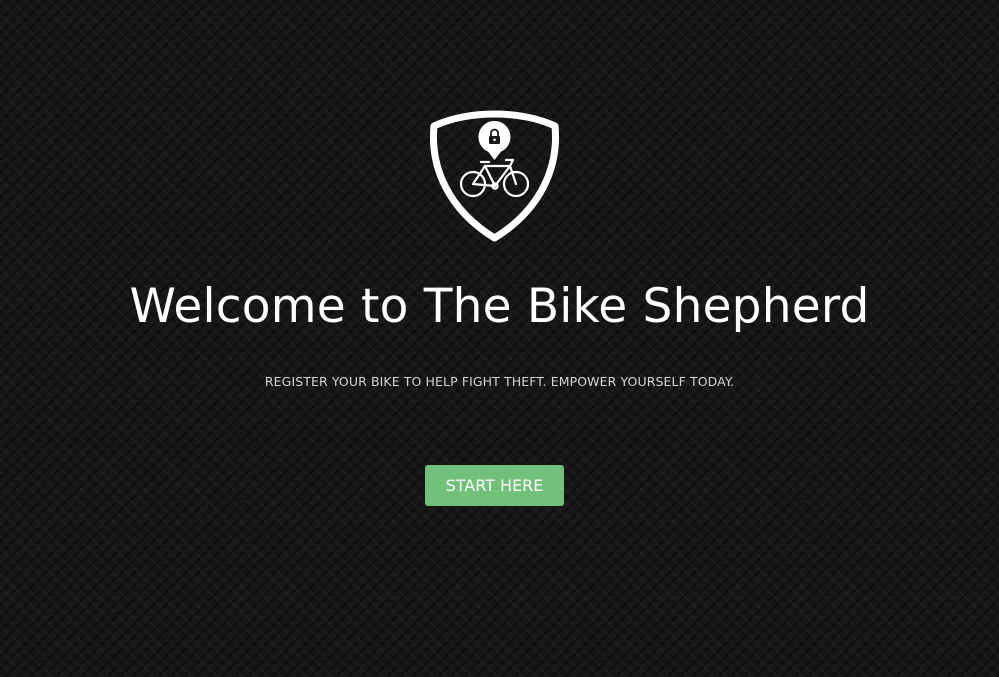 This screenshot has height=677, width=999. I want to click on start-here-button: START HERE, so click(494, 485).